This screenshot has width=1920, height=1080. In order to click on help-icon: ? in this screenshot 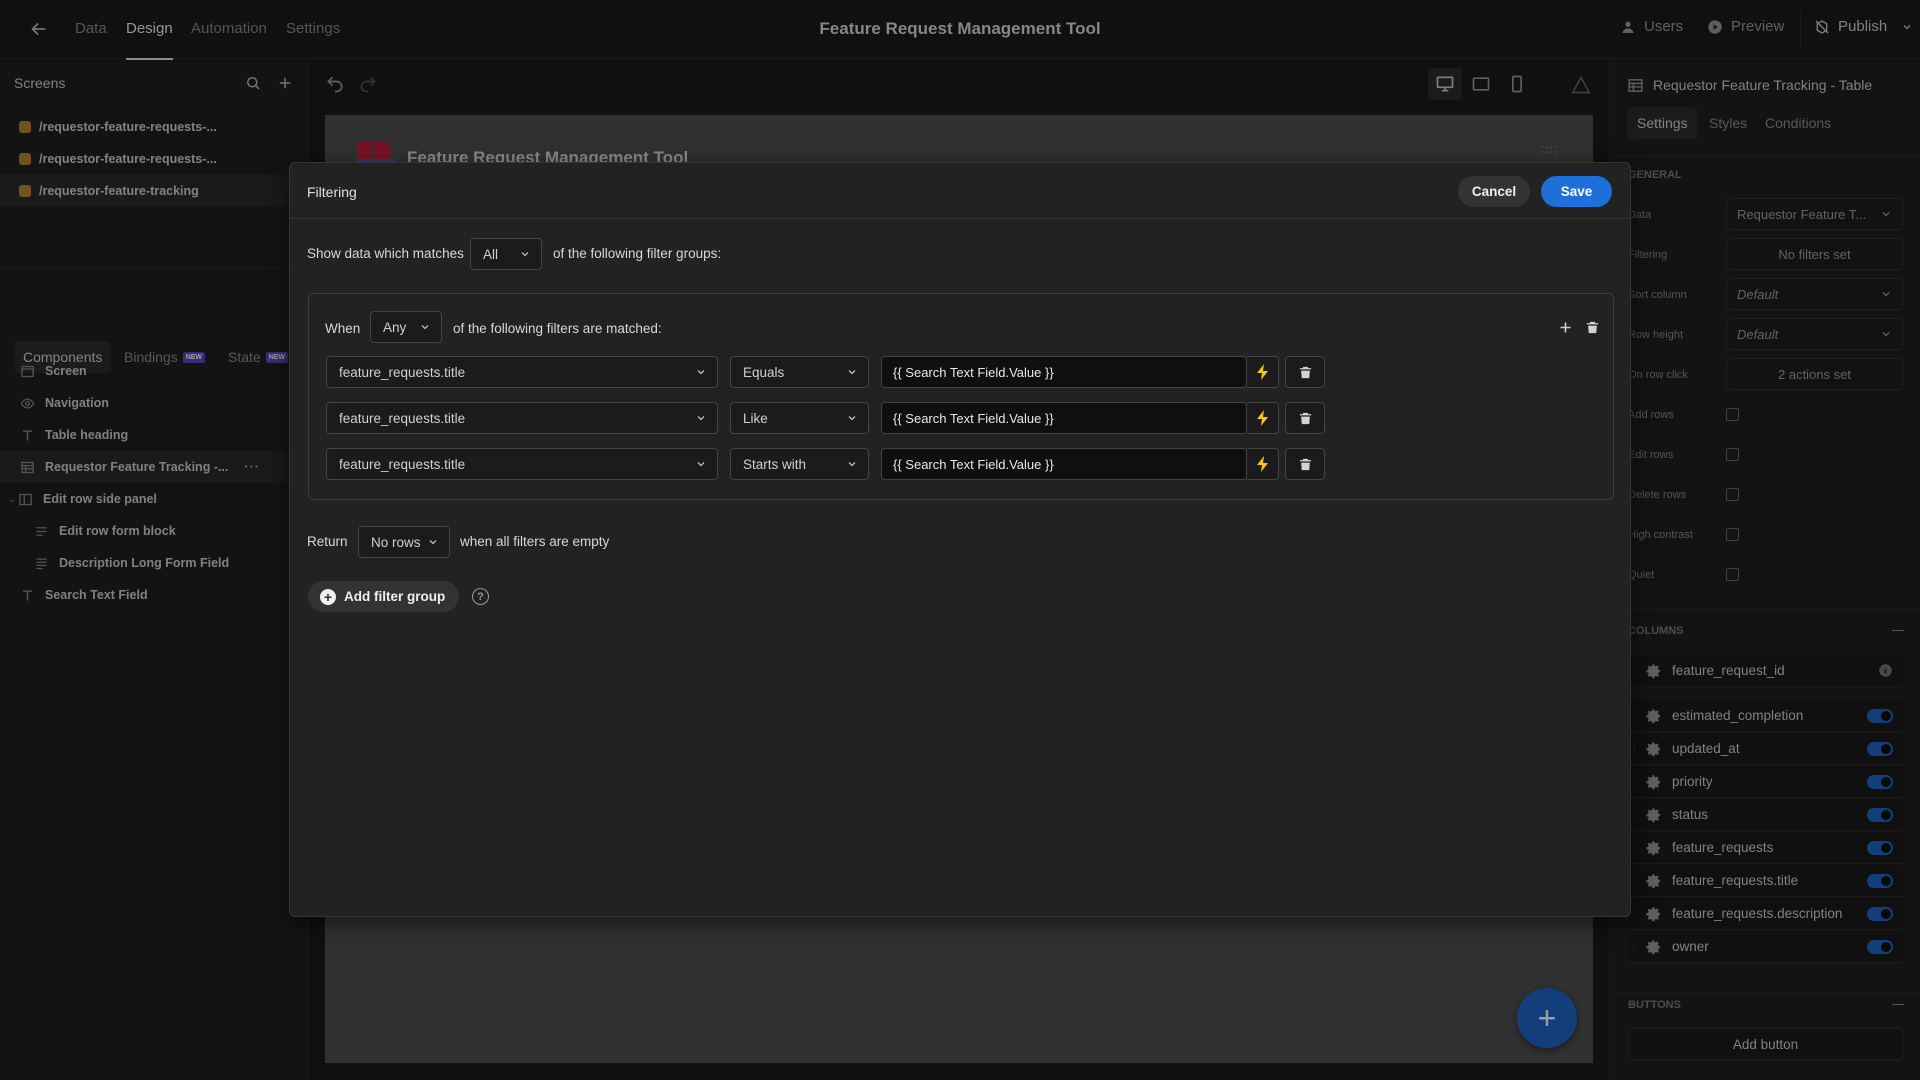, I will do `click(480, 596)`.